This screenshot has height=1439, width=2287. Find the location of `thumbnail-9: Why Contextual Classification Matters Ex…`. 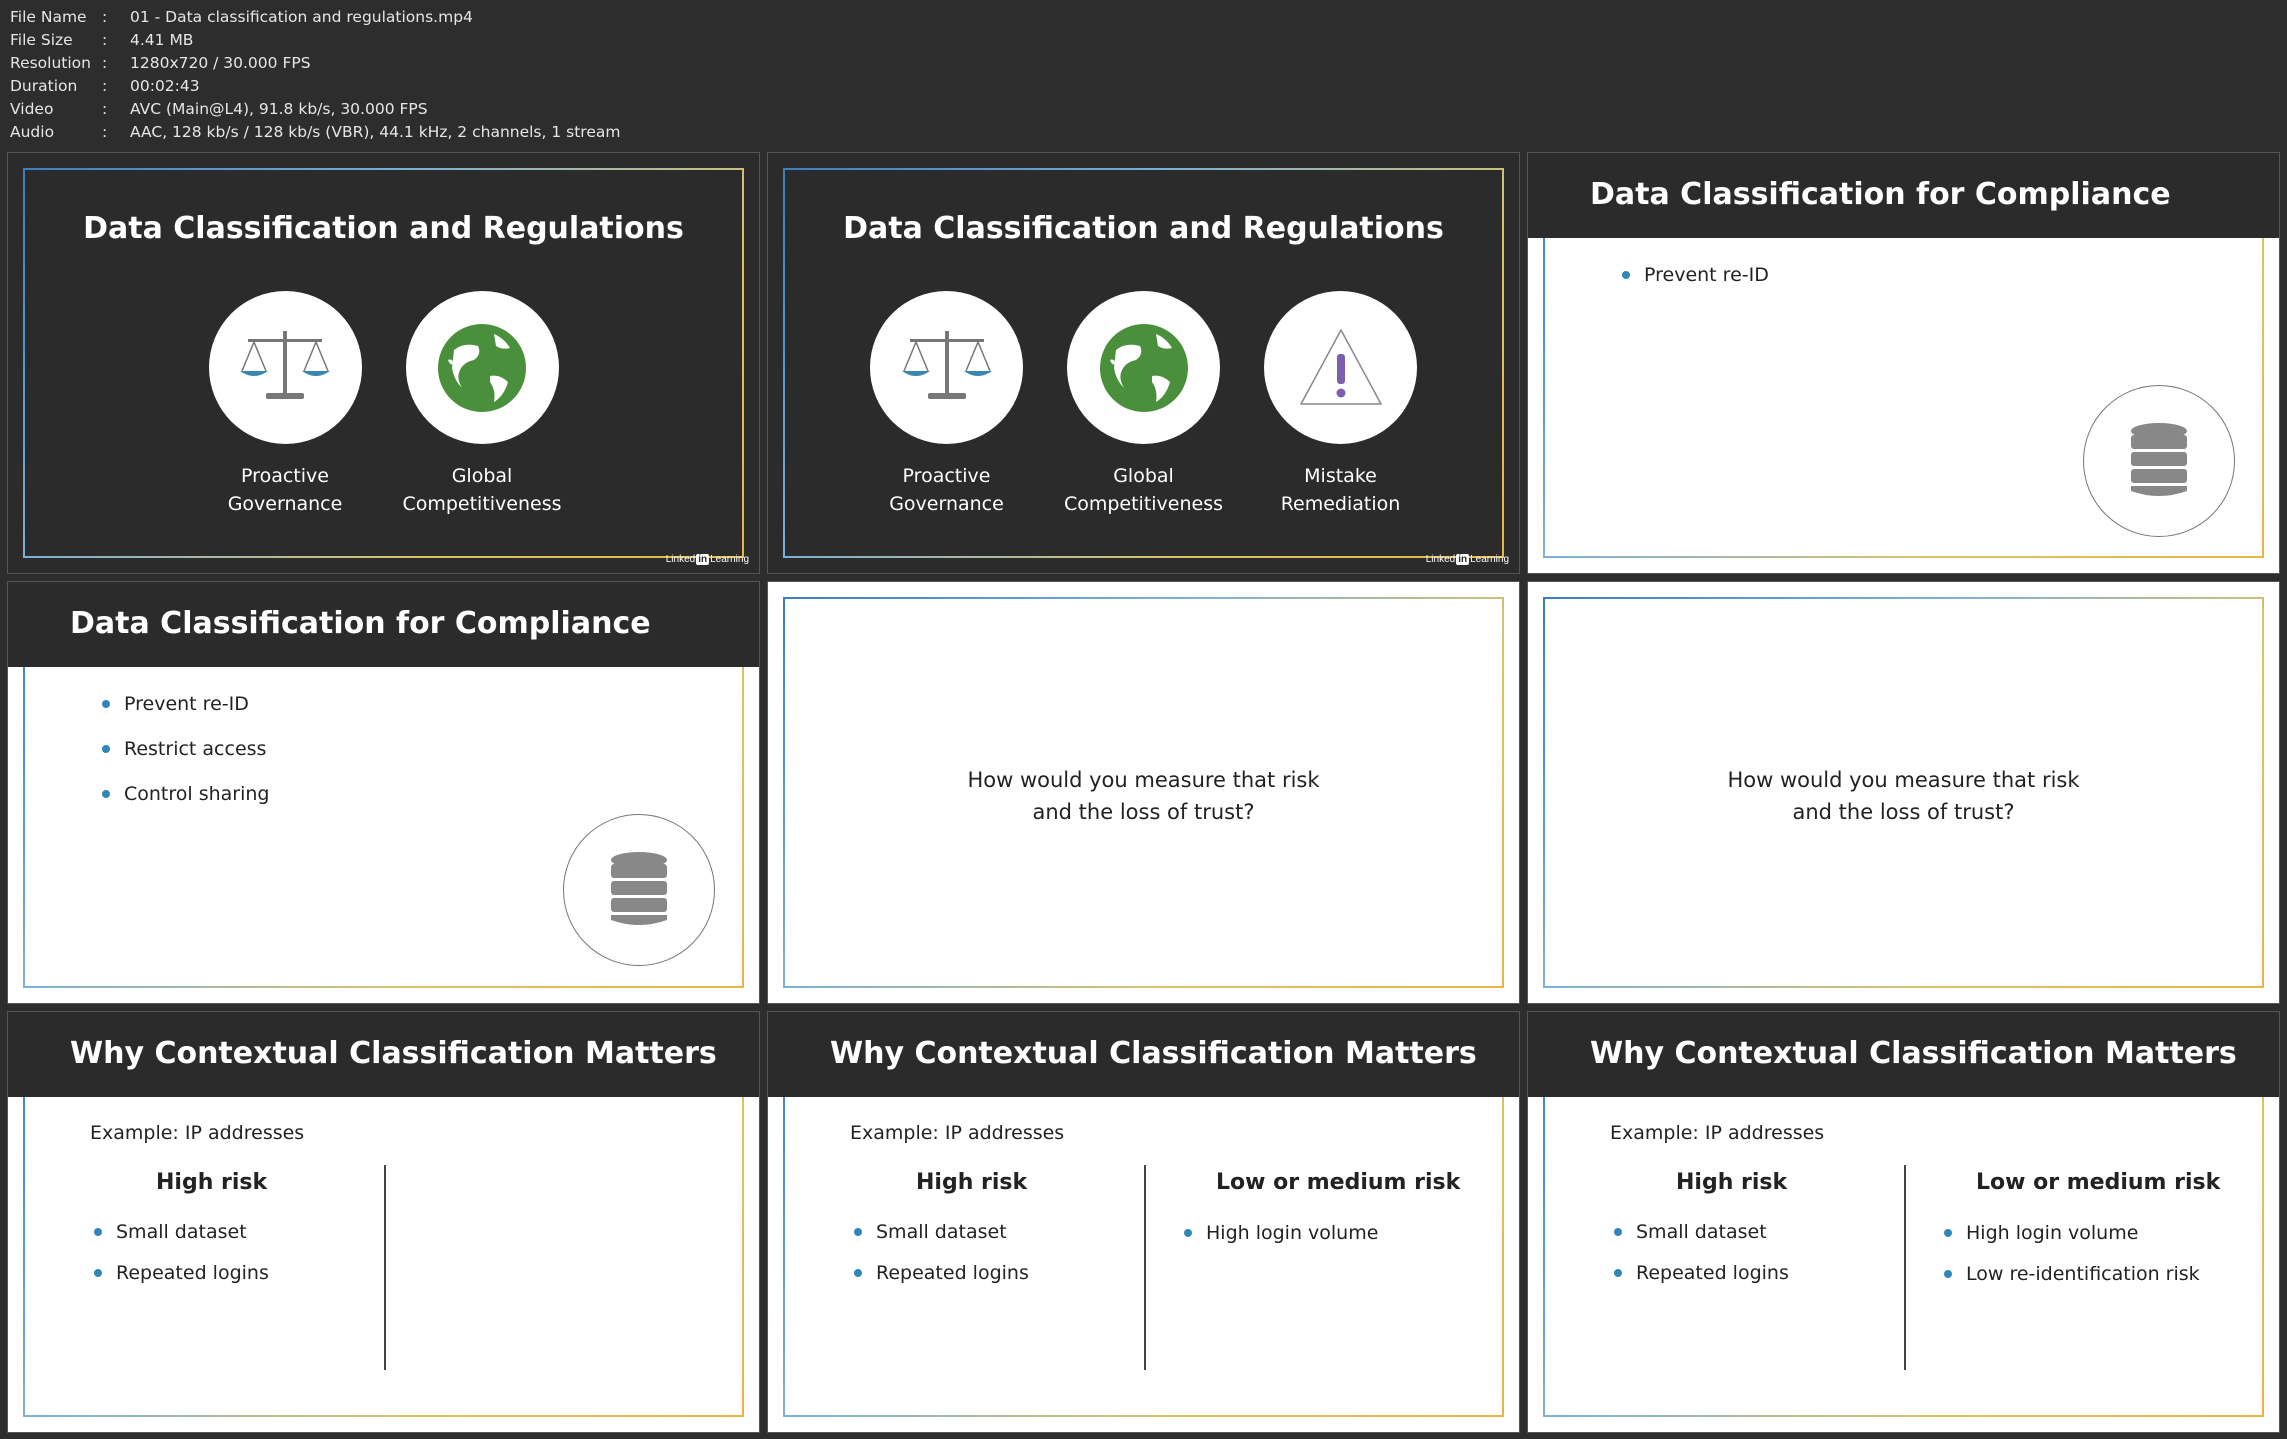

thumbnail-9: Why Contextual Classification Matters Ex… is located at coordinates (1903, 1221).